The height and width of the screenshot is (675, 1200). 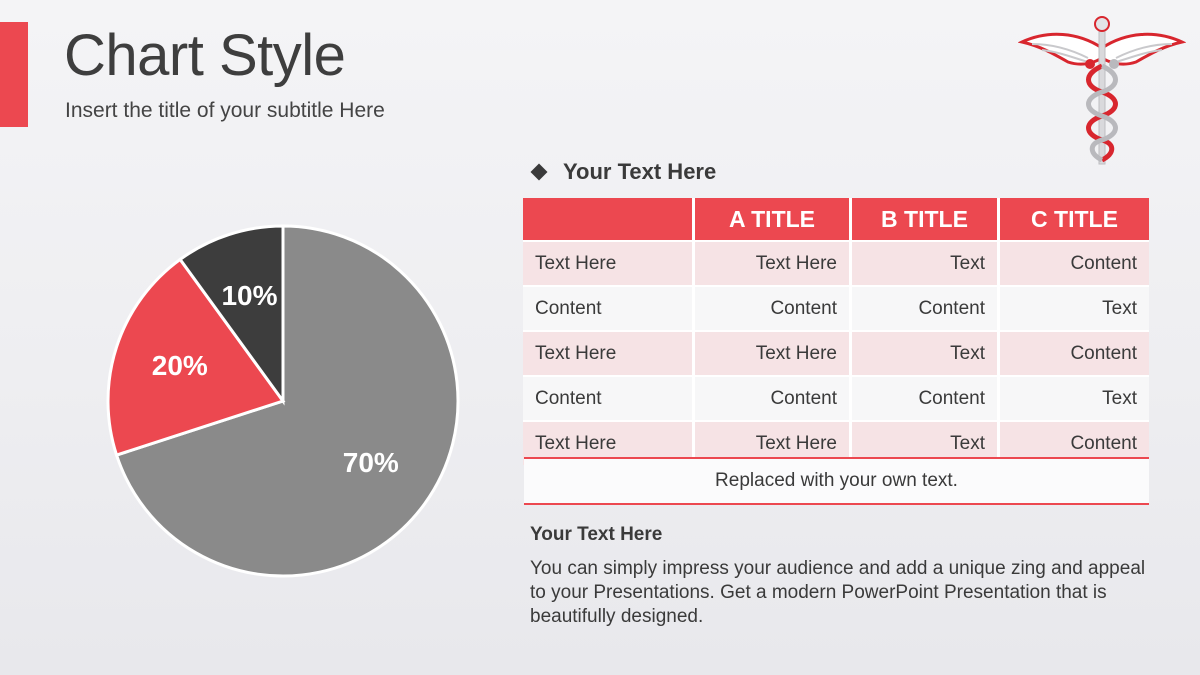 What do you see at coordinates (180, 365) in the screenshot?
I see `pie-slice-label: 20%` at bounding box center [180, 365].